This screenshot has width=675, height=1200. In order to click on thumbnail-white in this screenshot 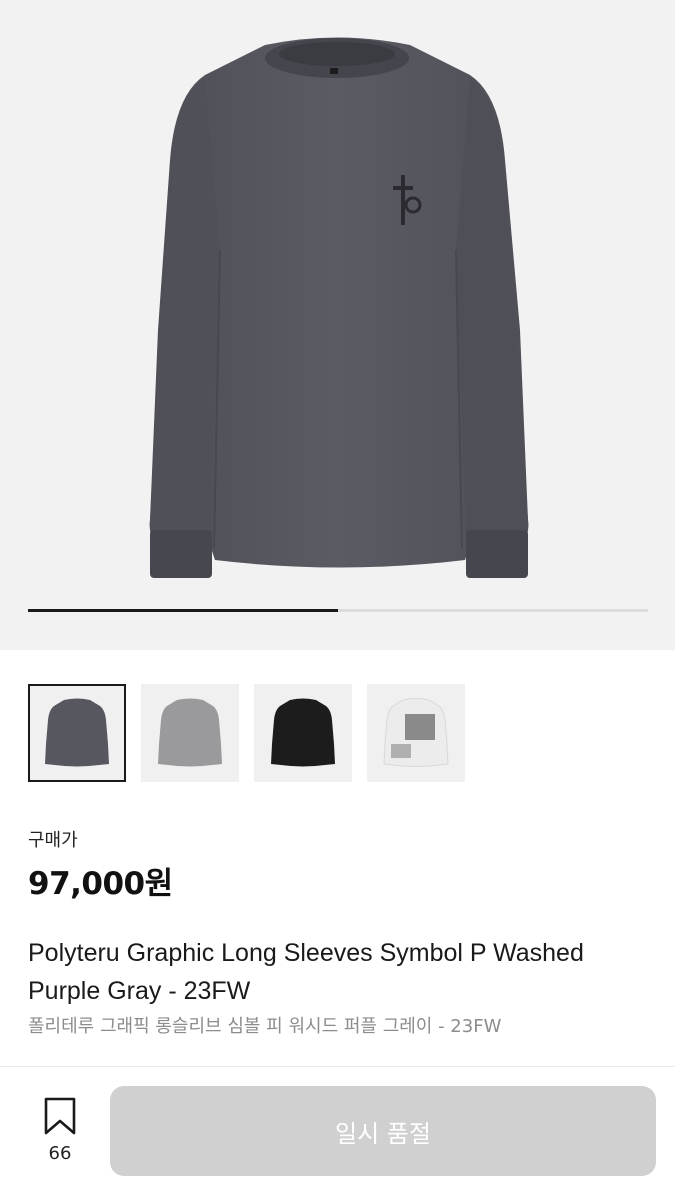, I will do `click(416, 733)`.